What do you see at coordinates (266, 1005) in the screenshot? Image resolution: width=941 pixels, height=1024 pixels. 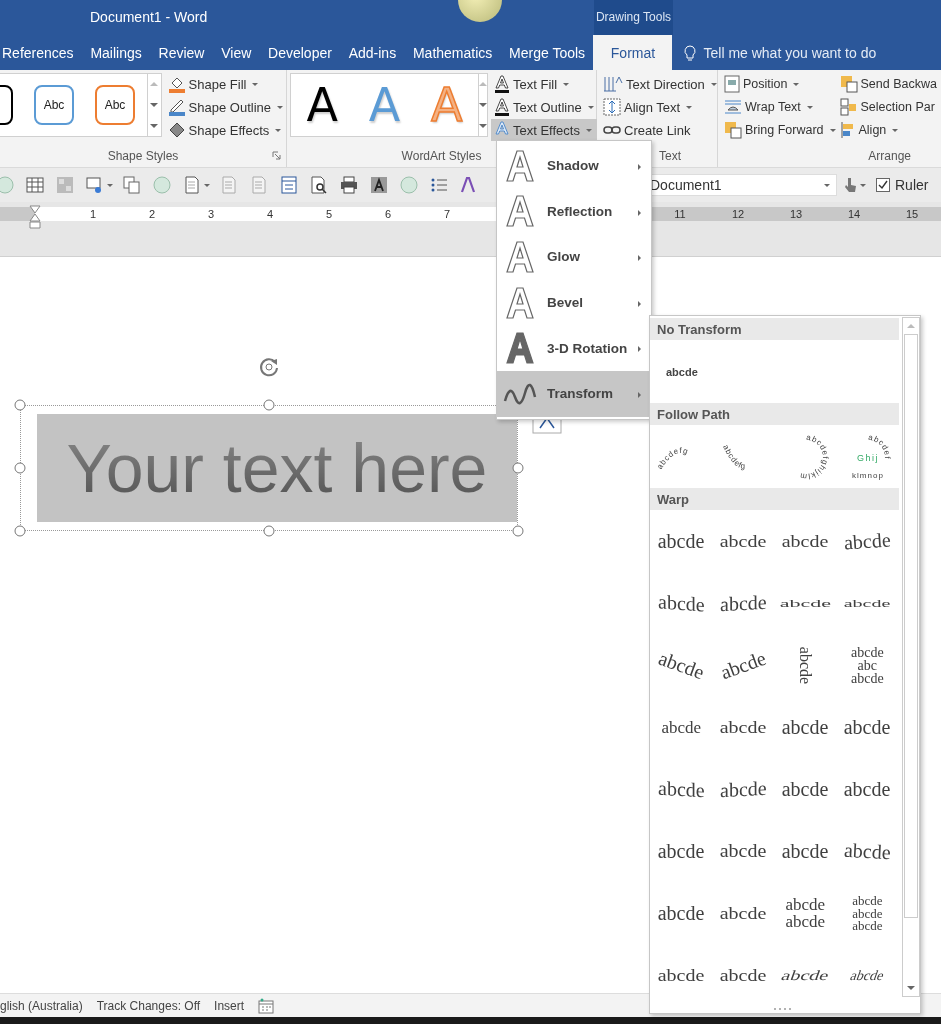 I see `calendar-icon` at bounding box center [266, 1005].